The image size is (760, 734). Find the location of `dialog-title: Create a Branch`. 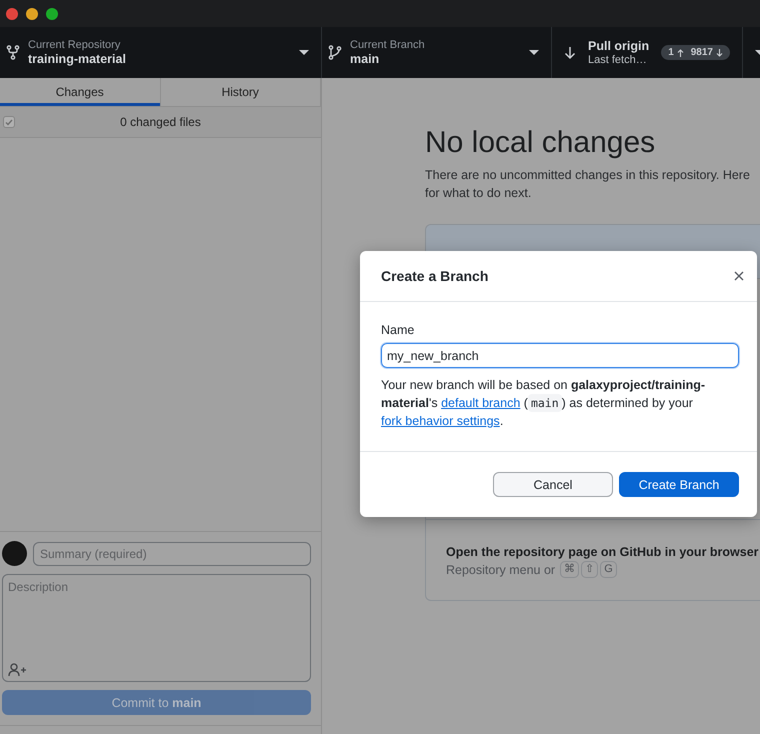

dialog-title: Create a Branch is located at coordinates (434, 276).